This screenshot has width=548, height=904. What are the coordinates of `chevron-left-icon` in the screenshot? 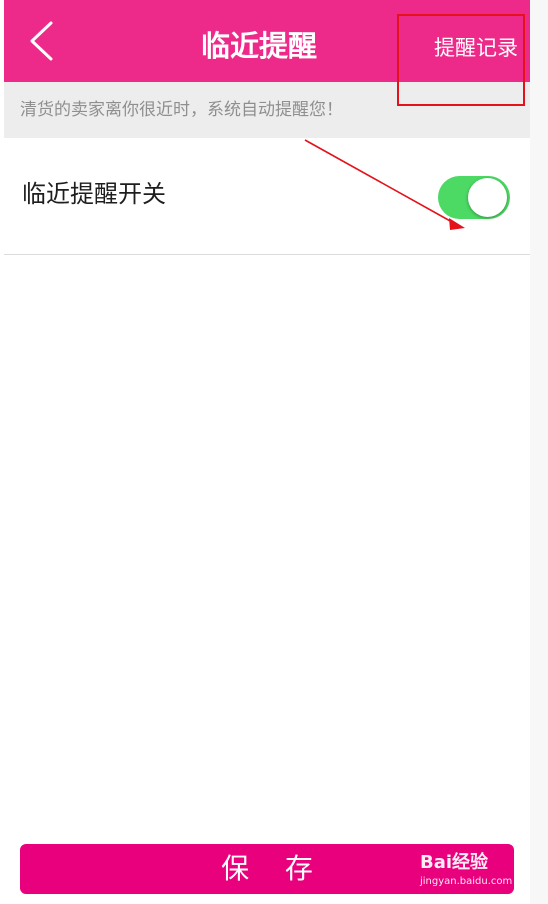 It's located at (41, 41).